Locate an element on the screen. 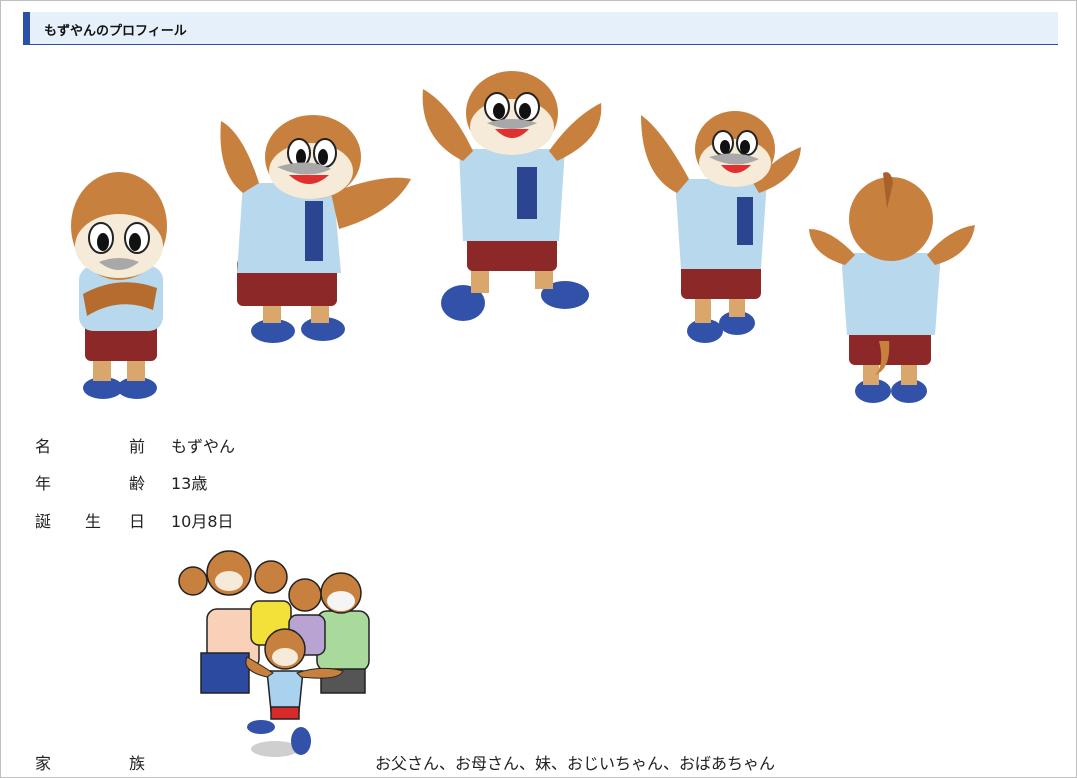 The height and width of the screenshot is (778, 1077). birthday-label-1: 誕 is located at coordinates (43, 521).